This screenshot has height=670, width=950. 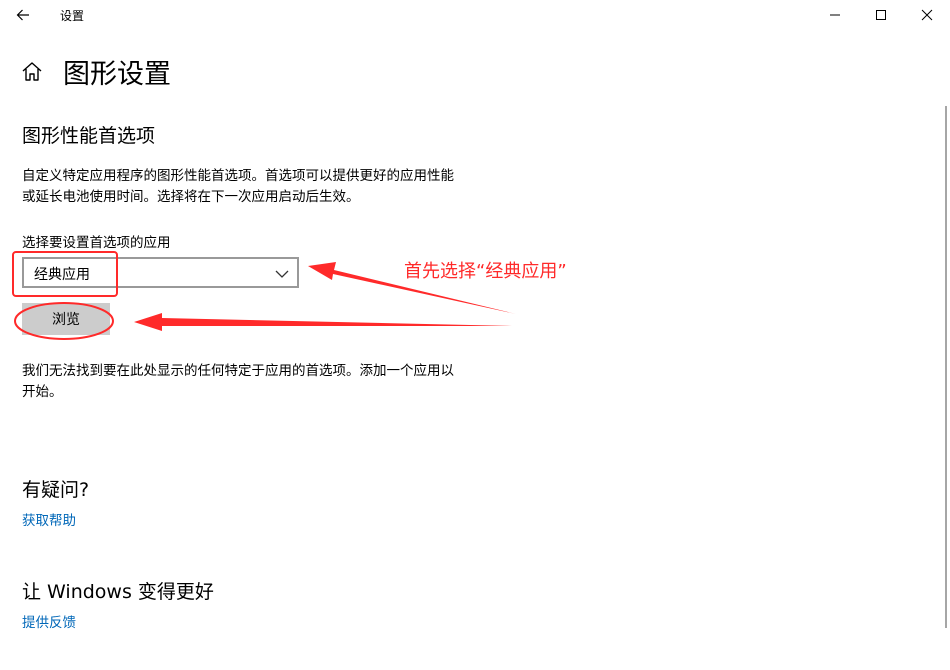 I want to click on maximize-button, so click(x=881, y=15).